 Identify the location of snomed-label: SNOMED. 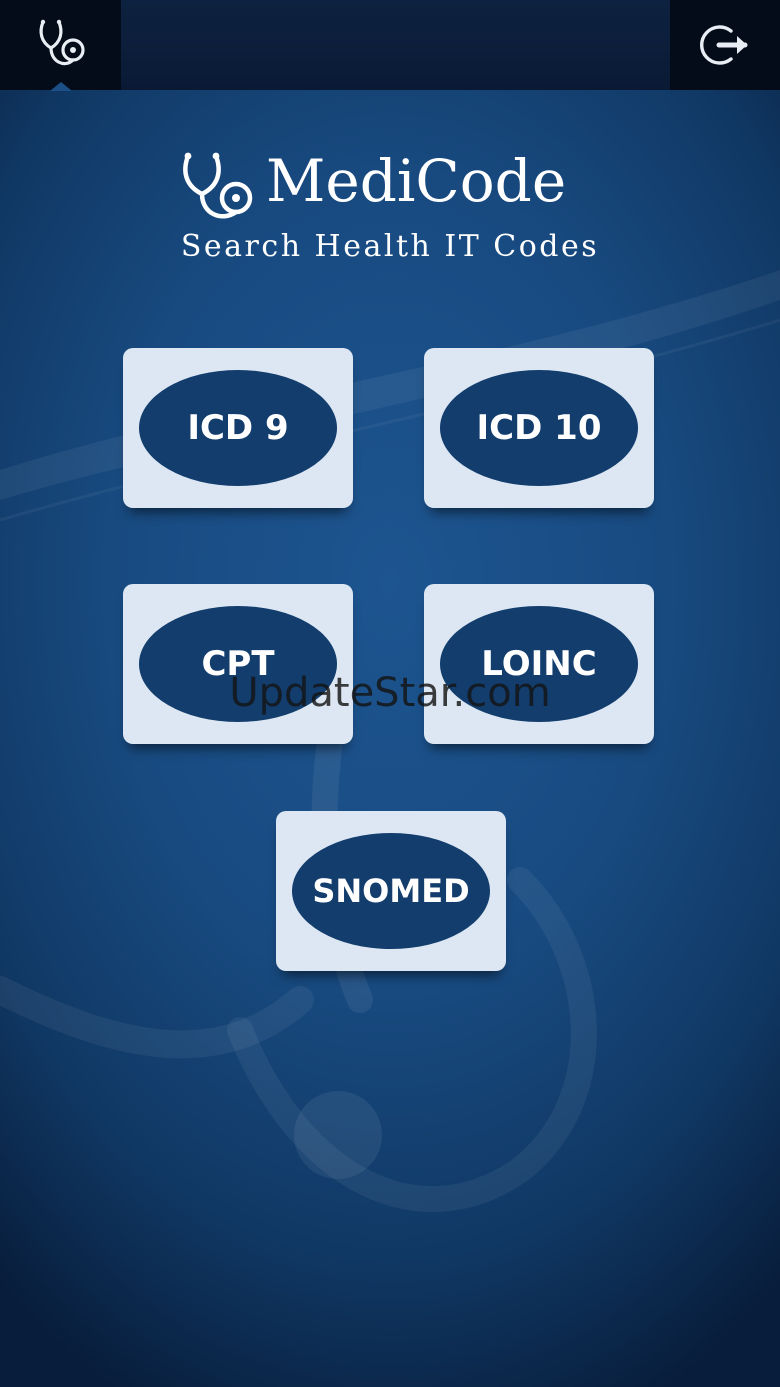
(391, 891).